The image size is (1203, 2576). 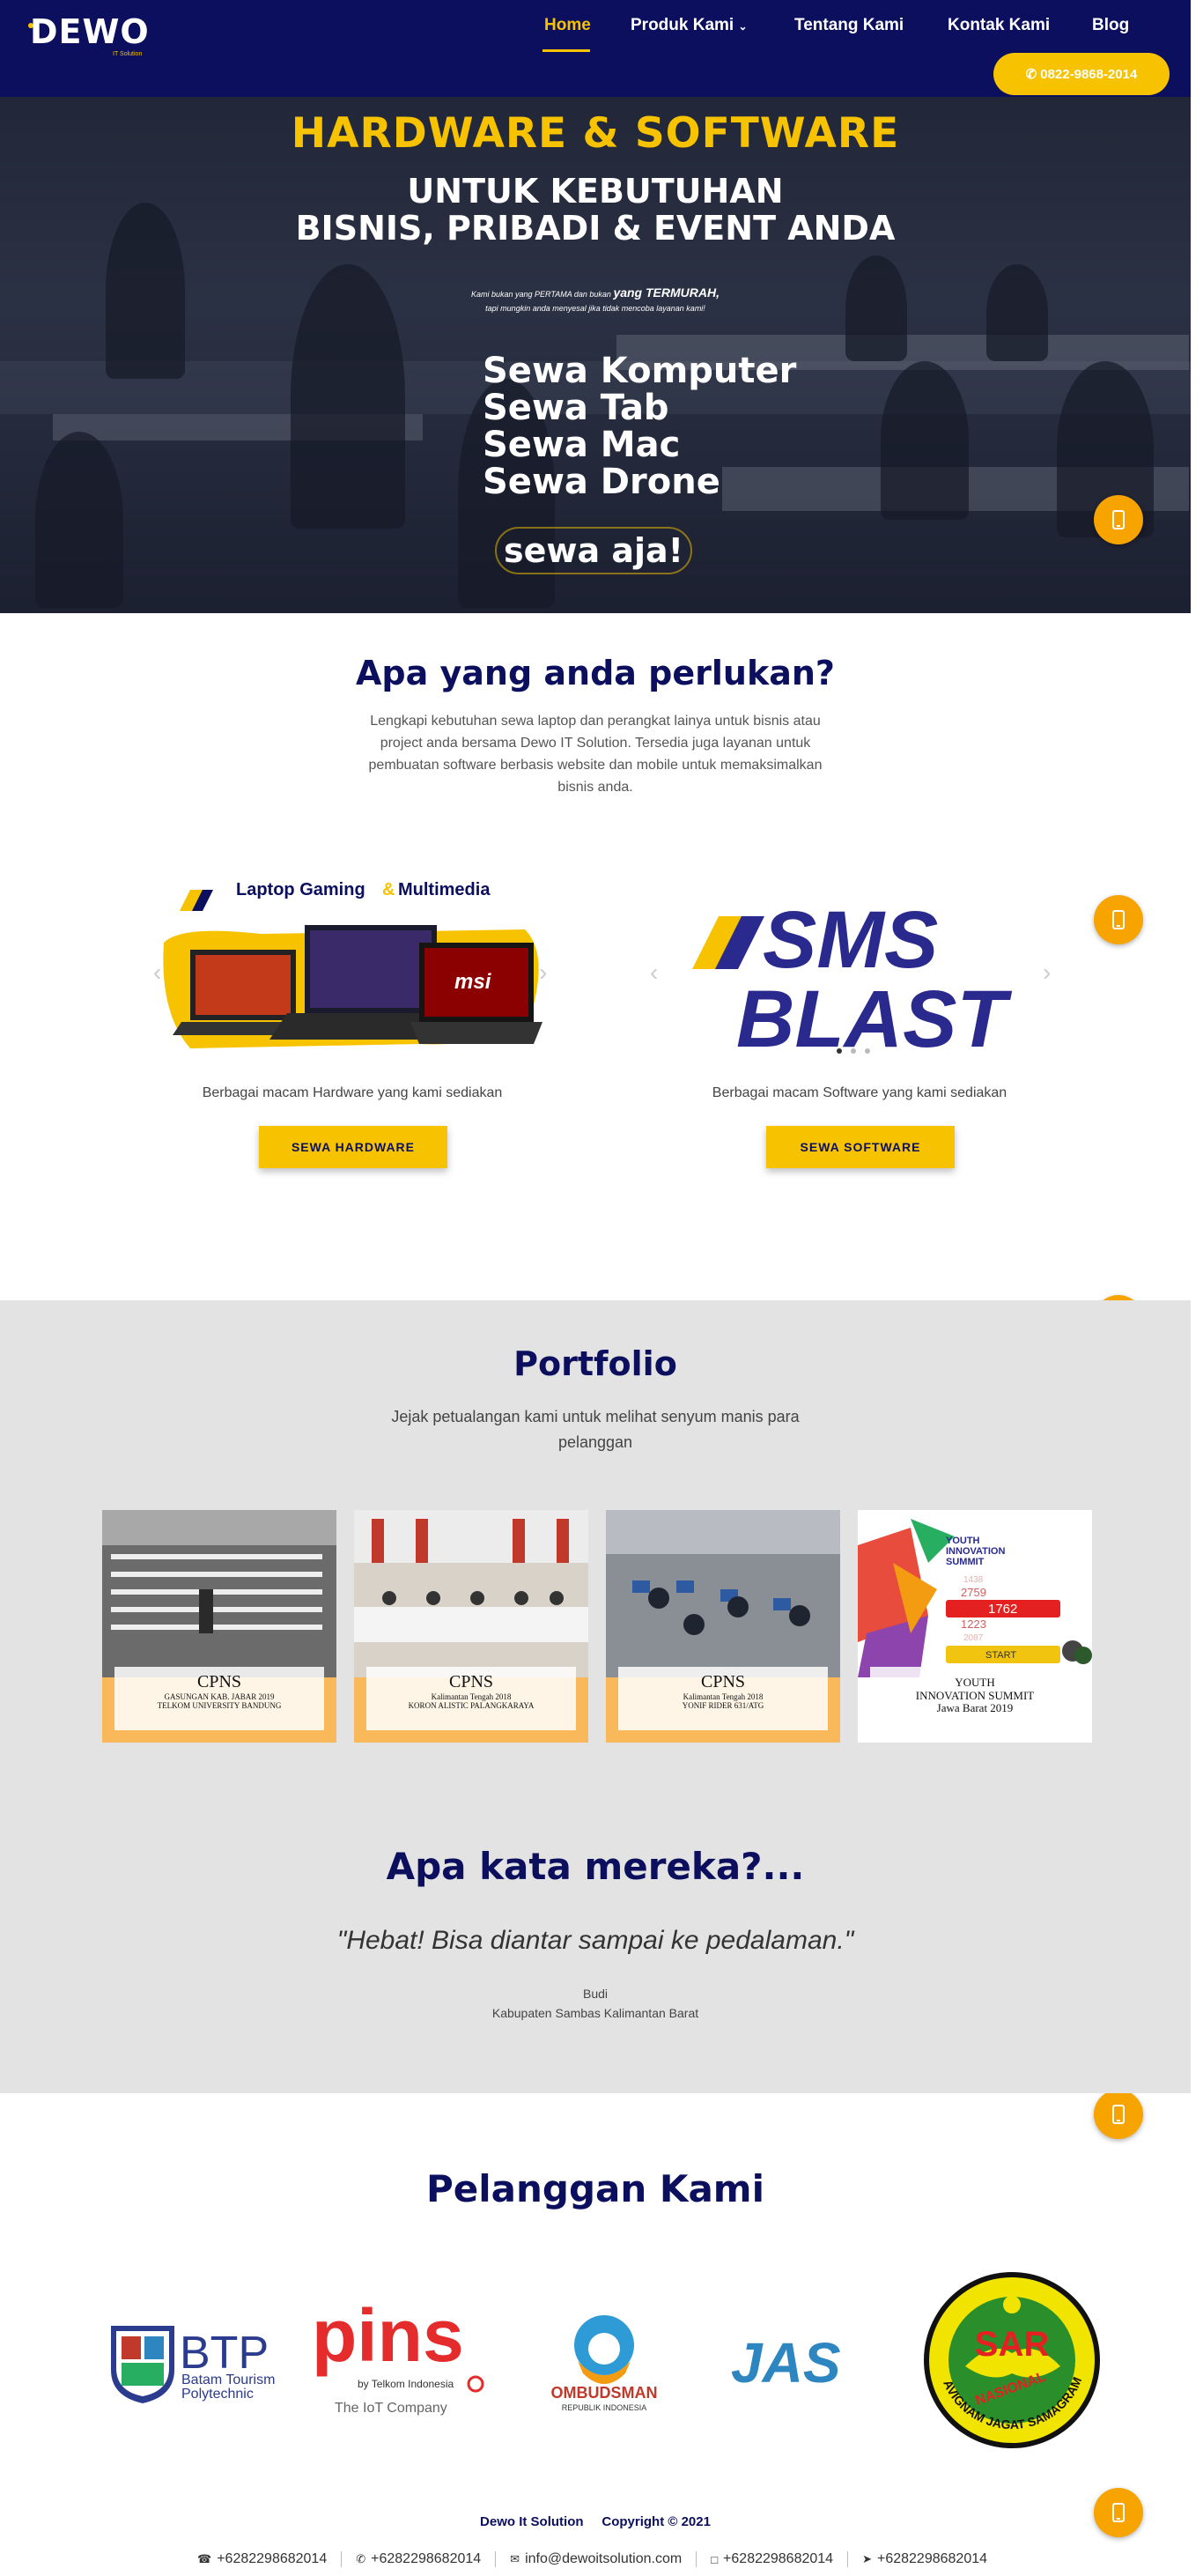 What do you see at coordinates (595, 1994) in the screenshot?
I see `testimonial-name: Budi` at bounding box center [595, 1994].